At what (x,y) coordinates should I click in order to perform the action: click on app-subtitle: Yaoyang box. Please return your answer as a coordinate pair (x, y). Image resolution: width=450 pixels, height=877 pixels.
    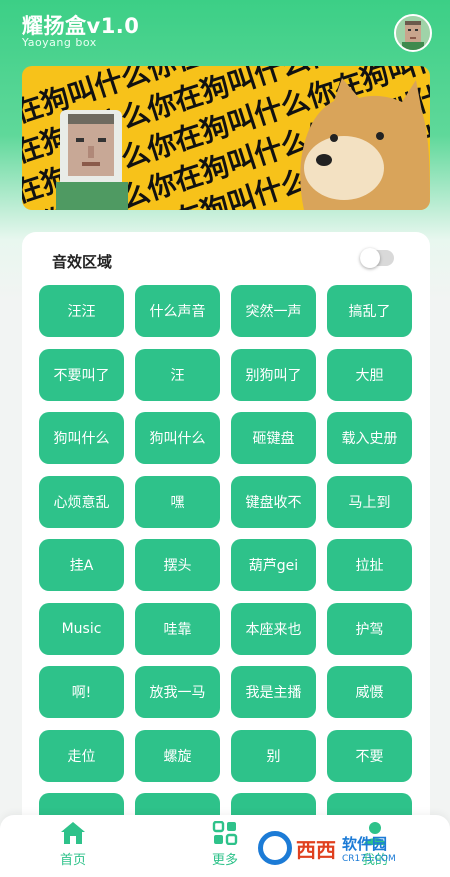
    Looking at the image, I should click on (59, 42).